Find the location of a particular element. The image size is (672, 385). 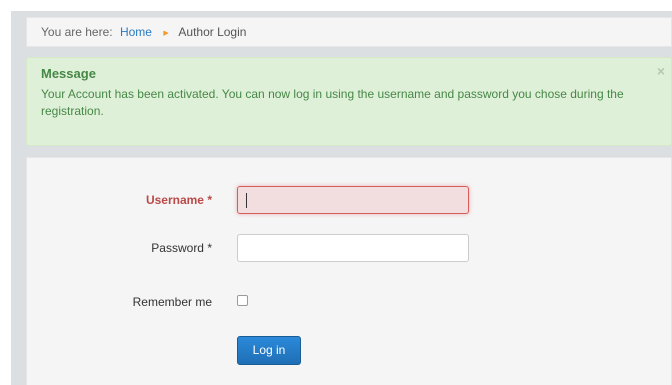

username-input is located at coordinates (353, 200).